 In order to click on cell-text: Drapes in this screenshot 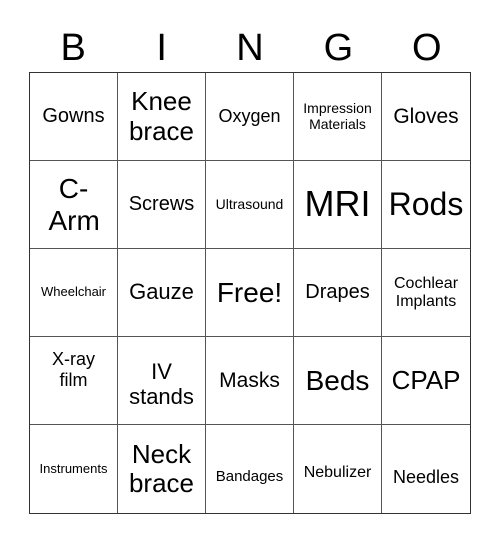, I will do `click(337, 292)`.